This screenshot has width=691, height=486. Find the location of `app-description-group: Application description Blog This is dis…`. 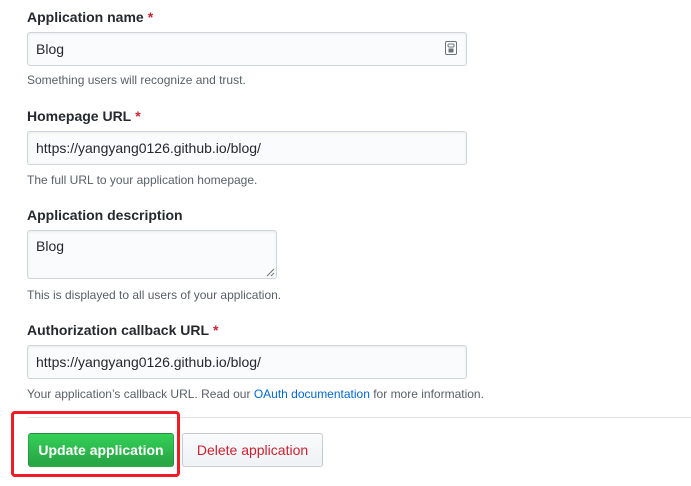

app-description-group: Application description Blog This is dis… is located at coordinates (247, 256).